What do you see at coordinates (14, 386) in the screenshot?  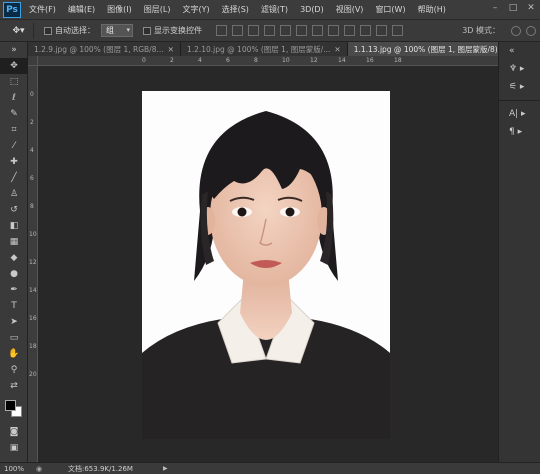 I see `swap-colors-icon: ⇄` at bounding box center [14, 386].